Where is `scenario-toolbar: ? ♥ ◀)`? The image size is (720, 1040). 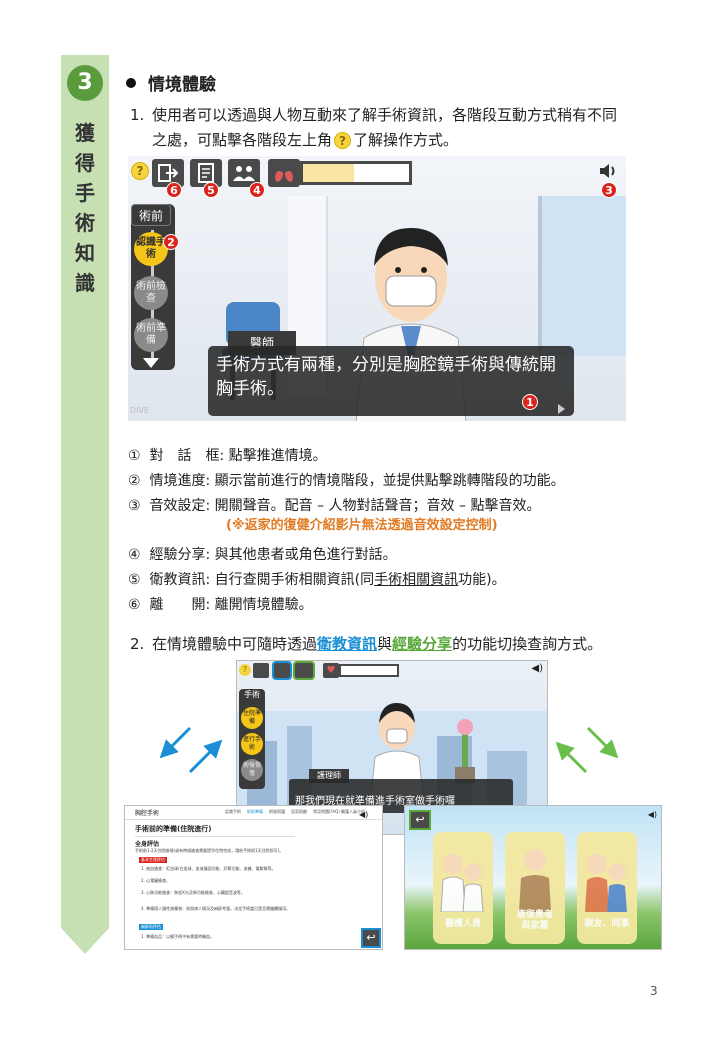
scenario-toolbar: ? ♥ ◀) is located at coordinates (392, 671).